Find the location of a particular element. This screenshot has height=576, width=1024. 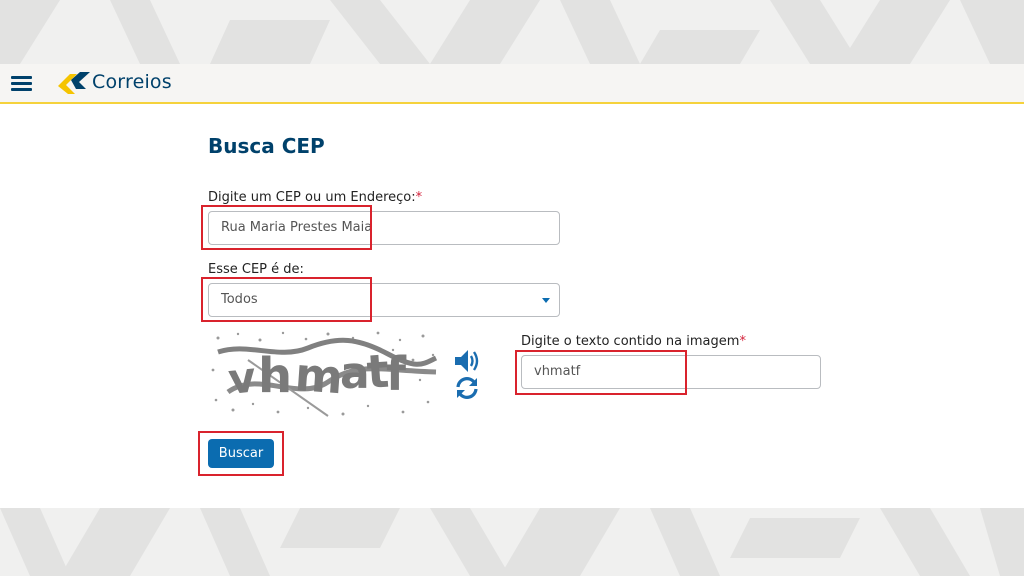

captcha-input: vhmatf is located at coordinates (671, 372).